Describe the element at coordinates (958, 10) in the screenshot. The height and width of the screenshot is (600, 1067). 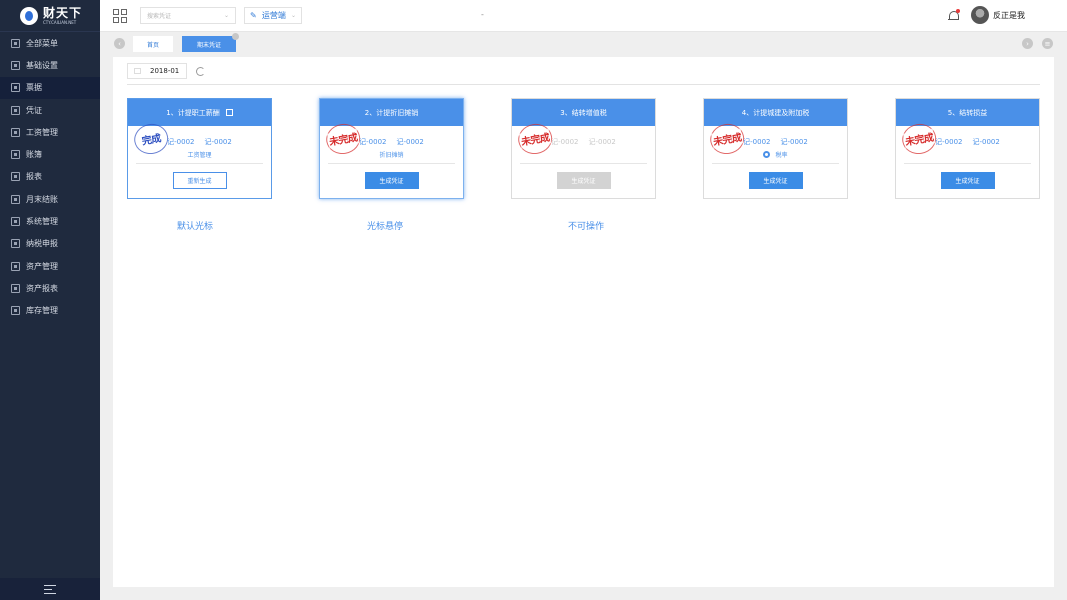
I see `notification-dot` at that location.